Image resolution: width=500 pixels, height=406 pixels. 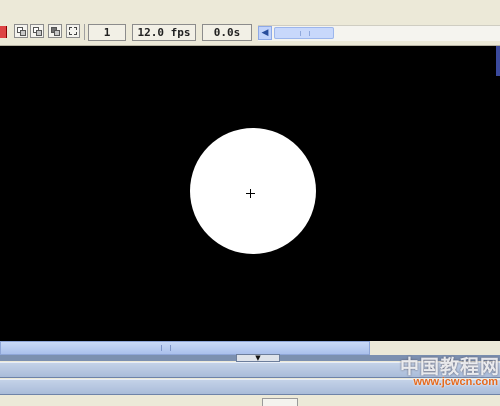 What do you see at coordinates (107, 32) in the screenshot?
I see `current-frame-field: 1` at bounding box center [107, 32].